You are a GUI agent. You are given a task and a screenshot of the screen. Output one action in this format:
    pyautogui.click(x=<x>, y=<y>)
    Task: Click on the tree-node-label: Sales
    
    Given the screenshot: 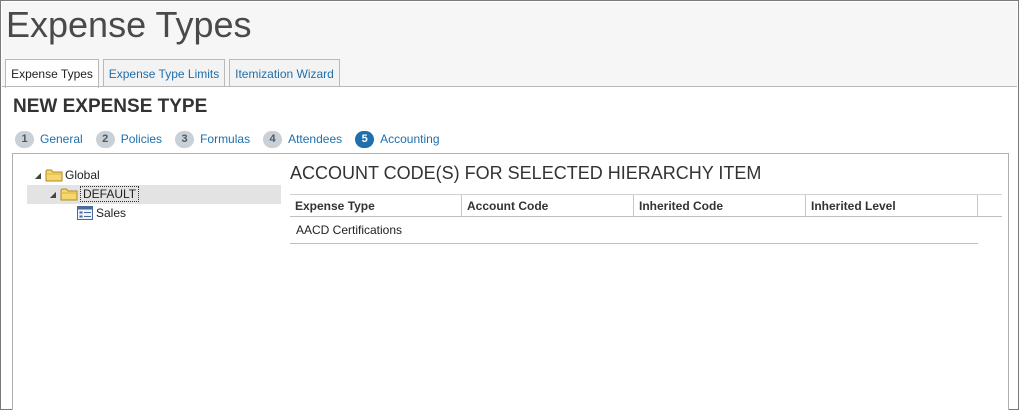 What is the action you would take?
    pyautogui.click(x=111, y=213)
    